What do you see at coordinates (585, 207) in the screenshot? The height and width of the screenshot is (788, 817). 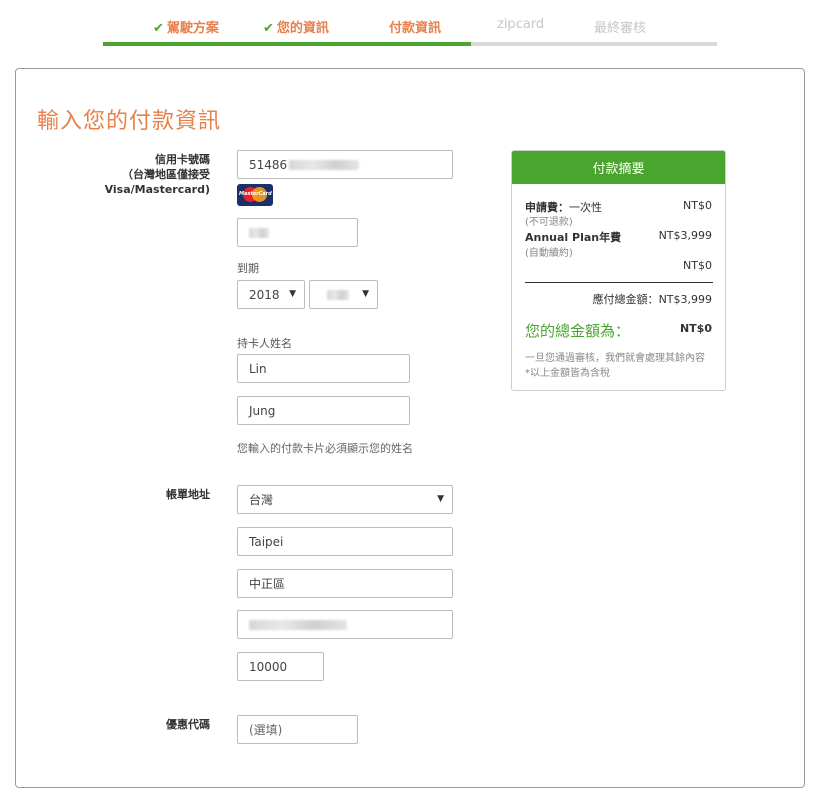 I see `fee-type: 一次性` at bounding box center [585, 207].